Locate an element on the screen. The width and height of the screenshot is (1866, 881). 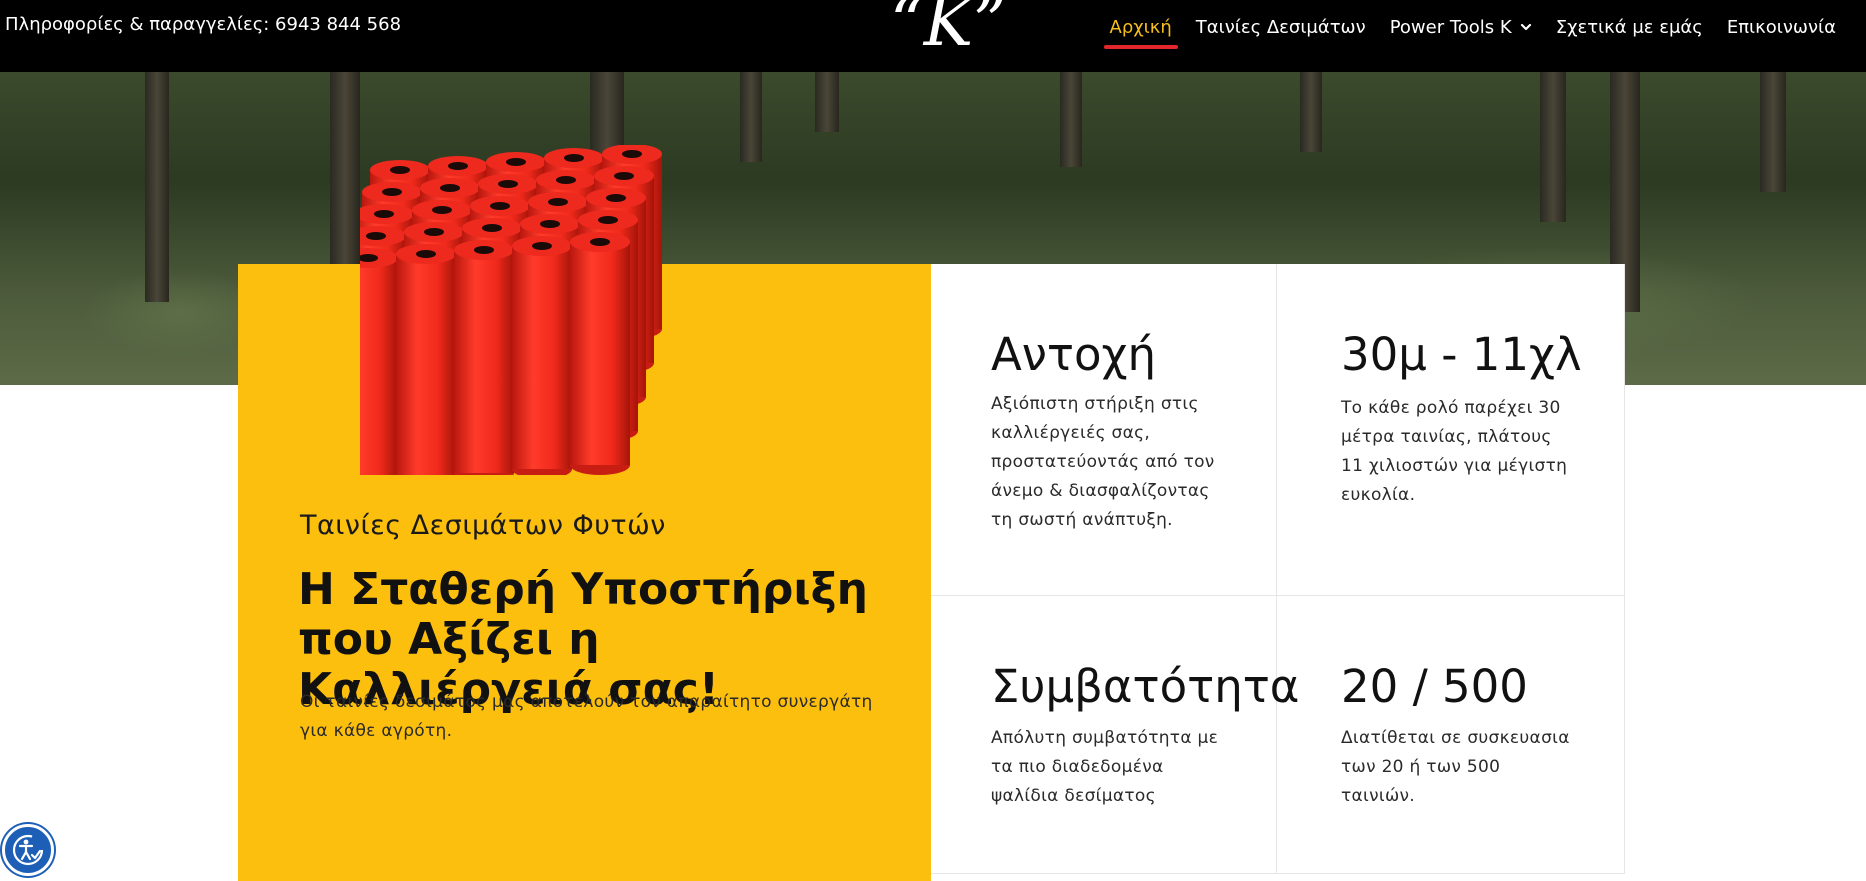
nav-item-power-tools: Power Tools K is located at coordinates (1461, 27).